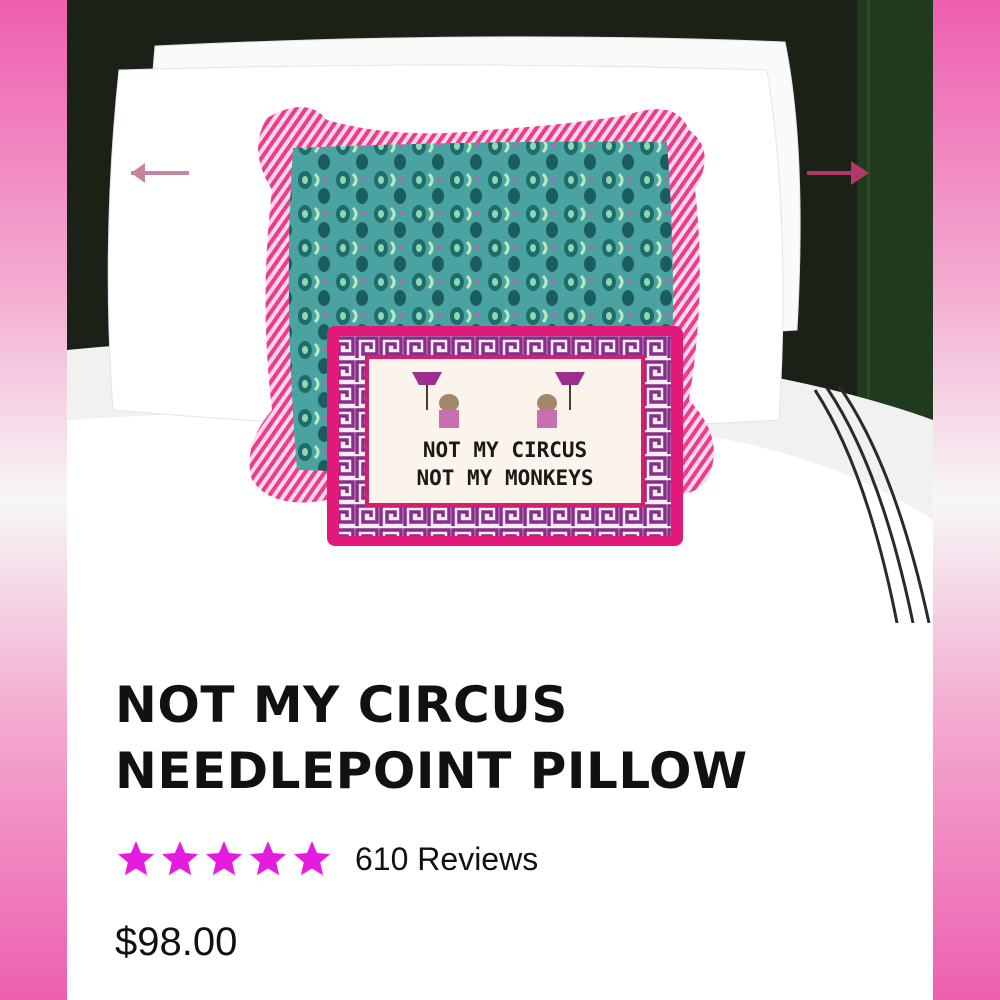 The height and width of the screenshot is (1000, 1000). I want to click on arrow-right-icon, so click(838, 173).